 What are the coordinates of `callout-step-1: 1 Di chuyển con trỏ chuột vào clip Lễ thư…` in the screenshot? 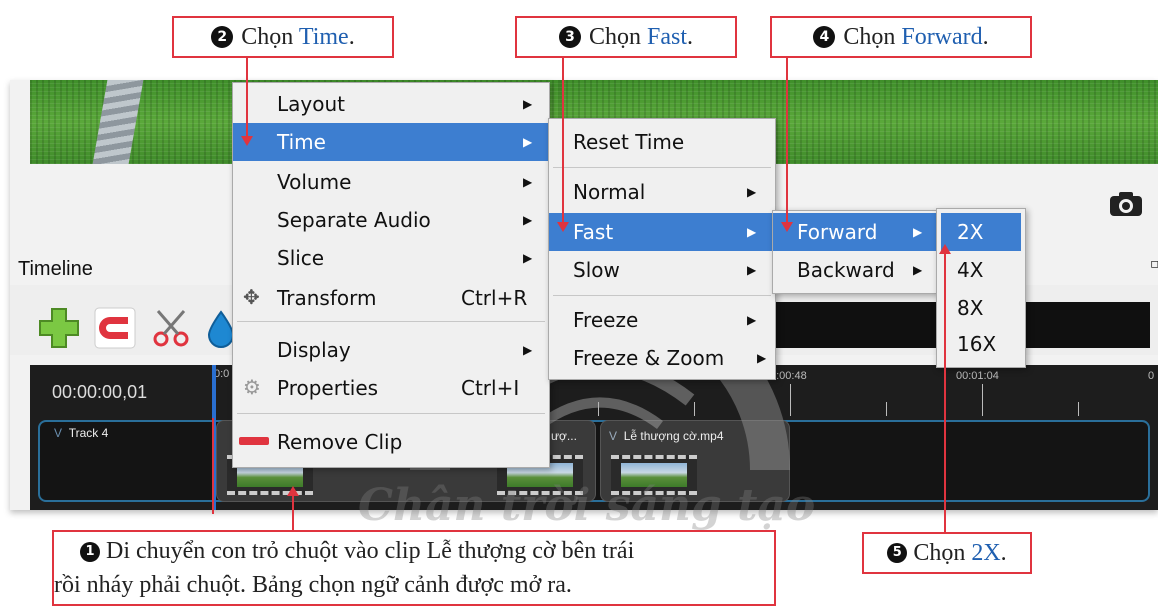 It's located at (414, 568).